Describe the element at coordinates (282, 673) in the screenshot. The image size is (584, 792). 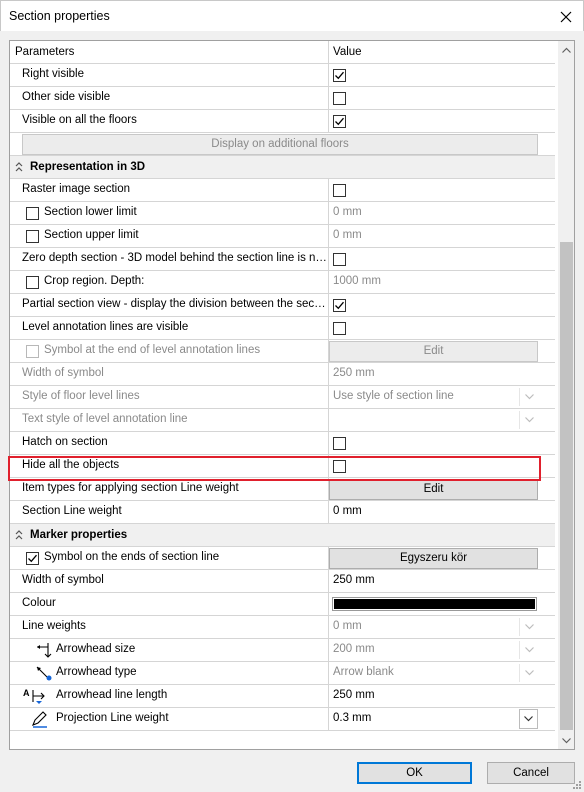
I see `row-arrowhead-type: Arrowhead type Arrow blank` at that location.